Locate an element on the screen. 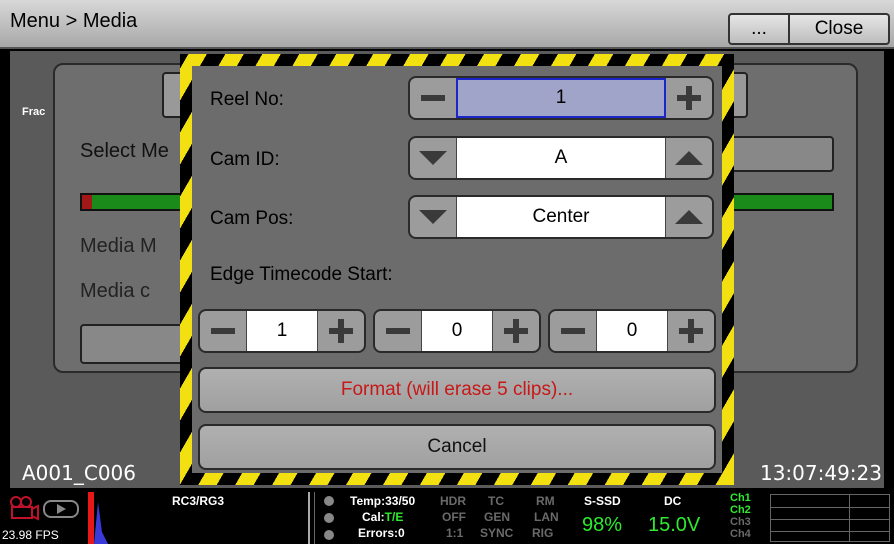  edge-tc-2-value: 0 is located at coordinates (457, 331).